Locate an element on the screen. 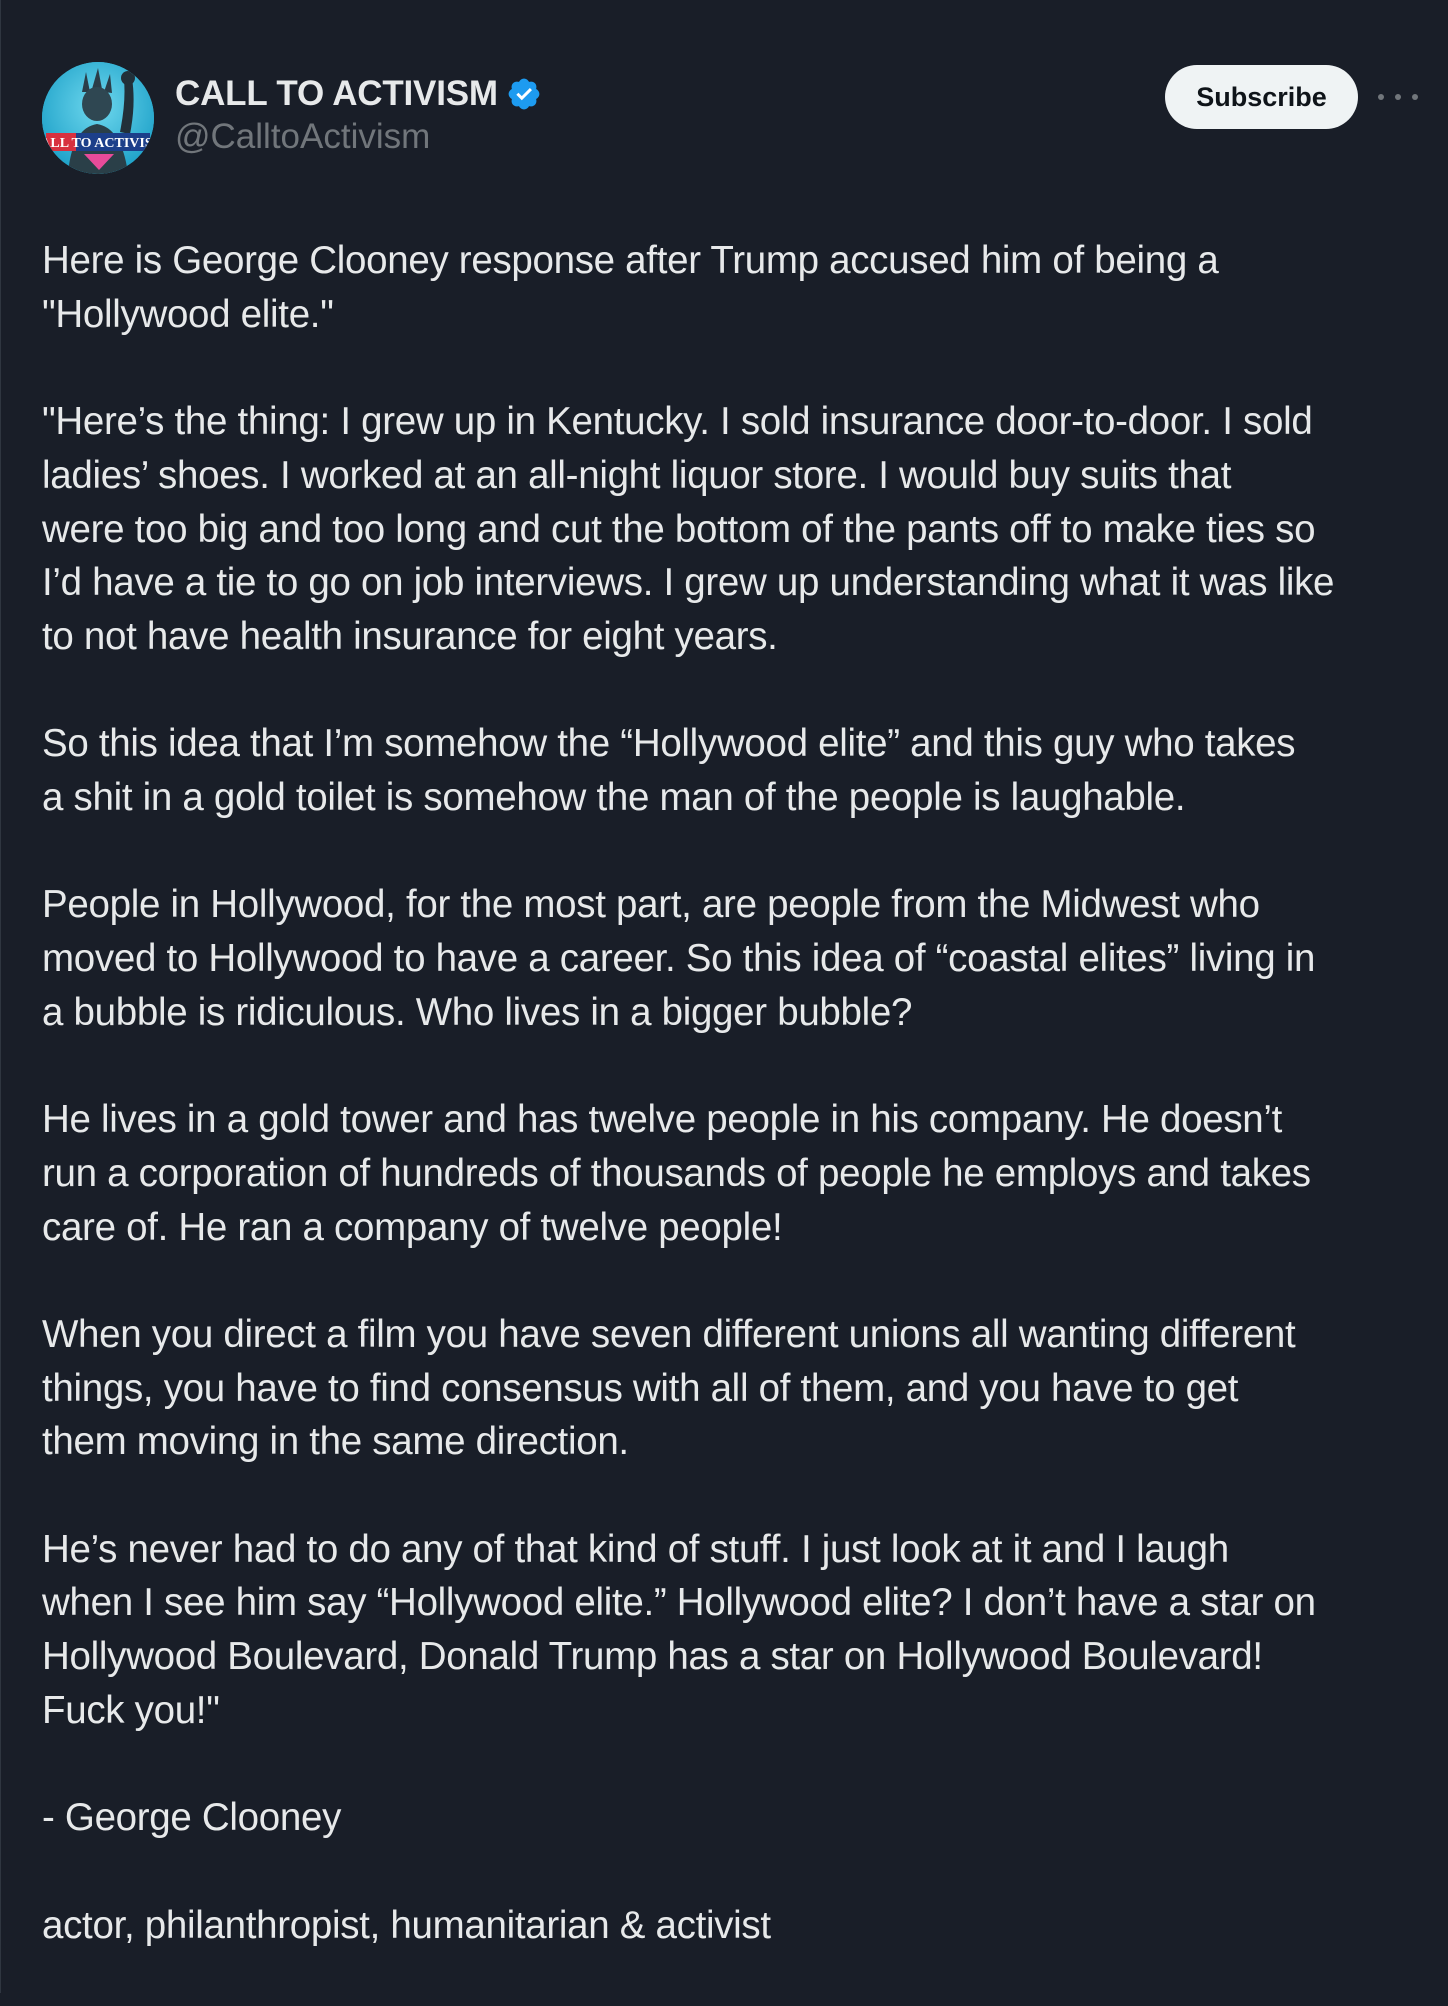  avatar-image: CALL TO ACTIVISM is located at coordinates (98, 118).